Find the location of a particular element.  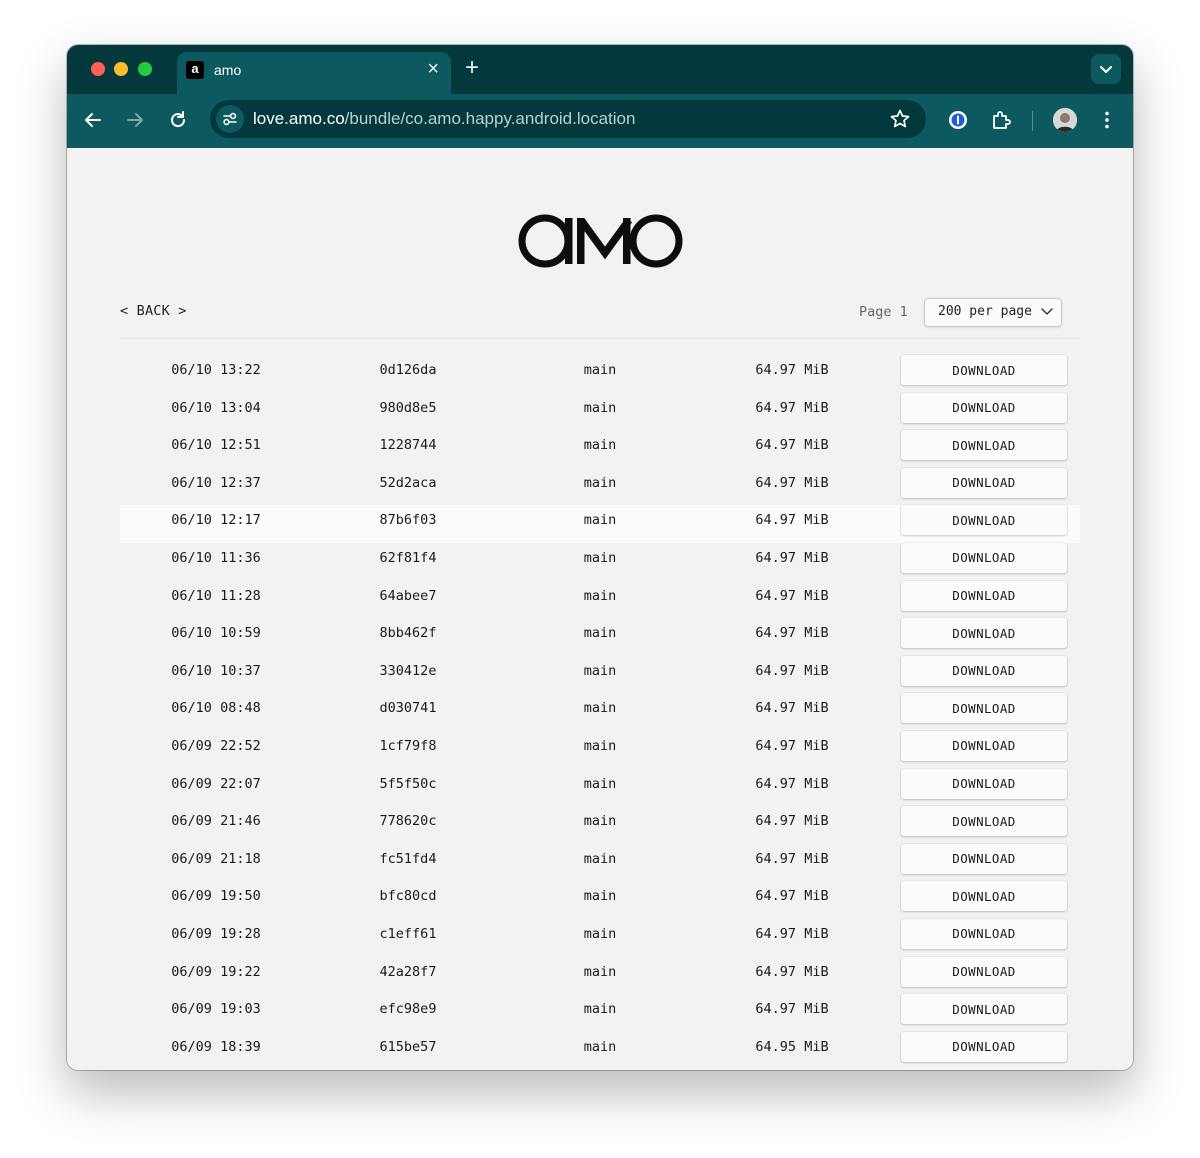

back-arrow-icon is located at coordinates (93, 120).